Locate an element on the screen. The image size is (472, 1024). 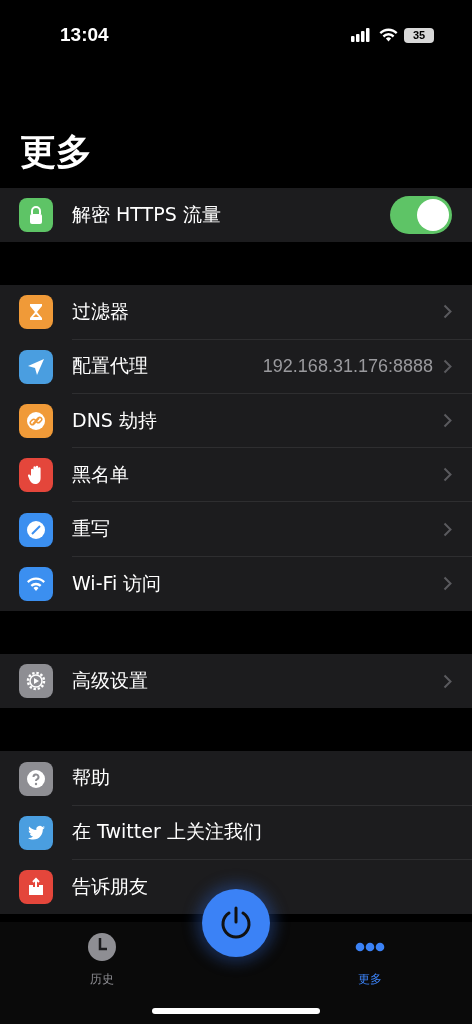
settings-row: 配置代理 192.168.31.176:8888 is located at coordinates (236, 366).